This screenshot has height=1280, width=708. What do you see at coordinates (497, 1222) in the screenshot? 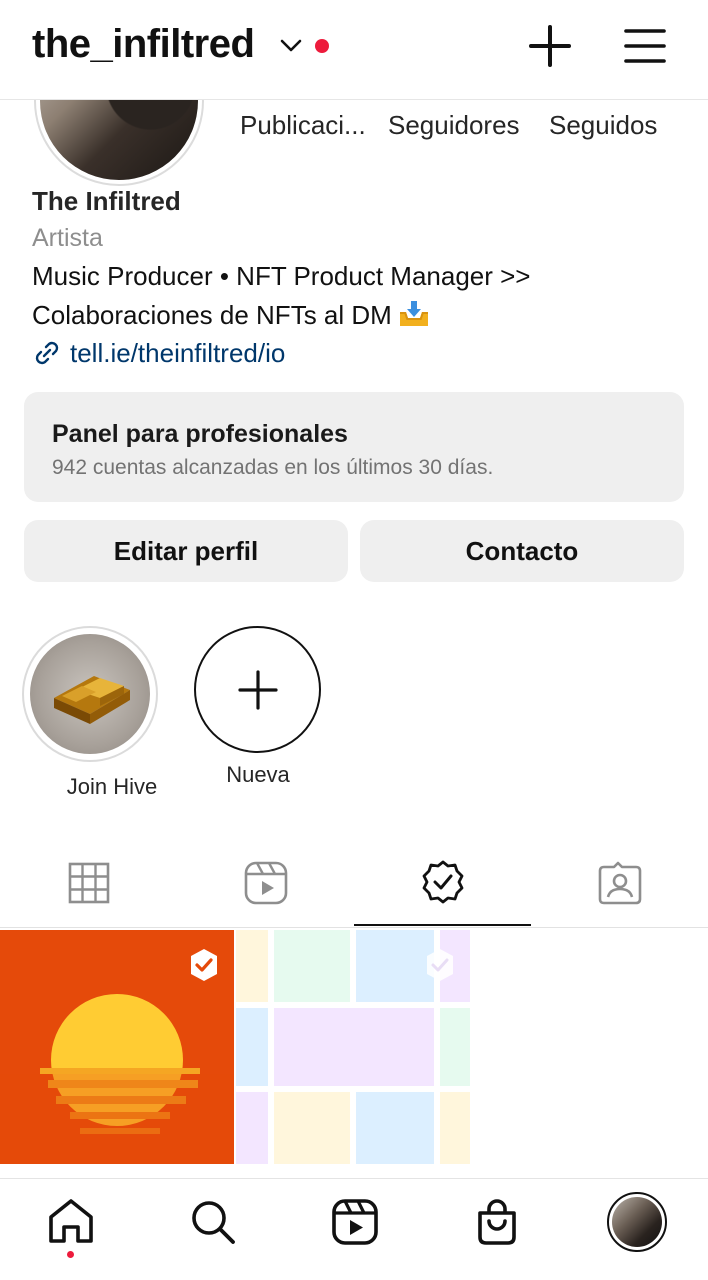
I see `shop-bag-icon` at bounding box center [497, 1222].